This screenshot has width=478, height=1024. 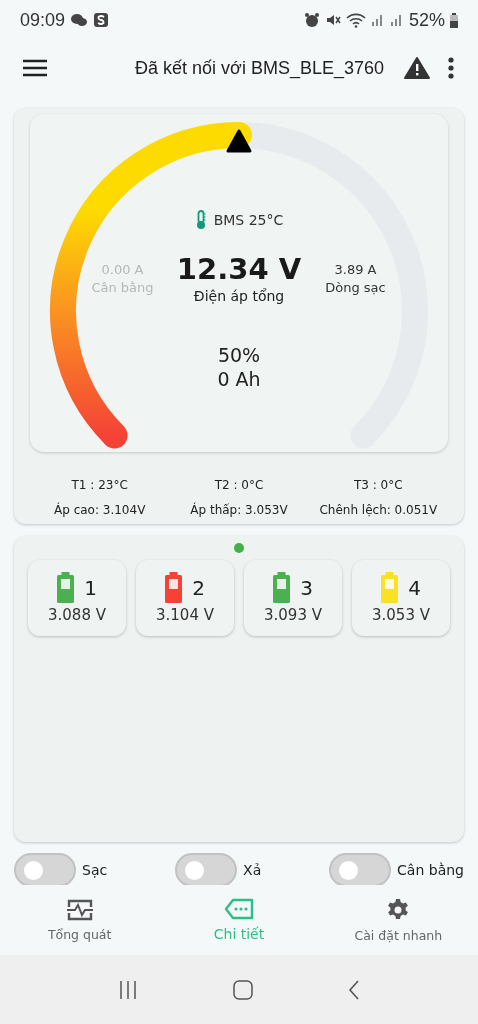 What do you see at coordinates (454, 20) in the screenshot?
I see `battery-icon` at bounding box center [454, 20].